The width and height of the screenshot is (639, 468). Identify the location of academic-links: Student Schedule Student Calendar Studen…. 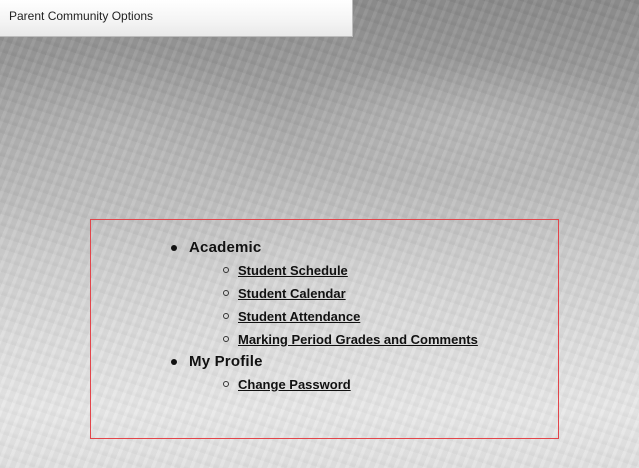
(373, 305).